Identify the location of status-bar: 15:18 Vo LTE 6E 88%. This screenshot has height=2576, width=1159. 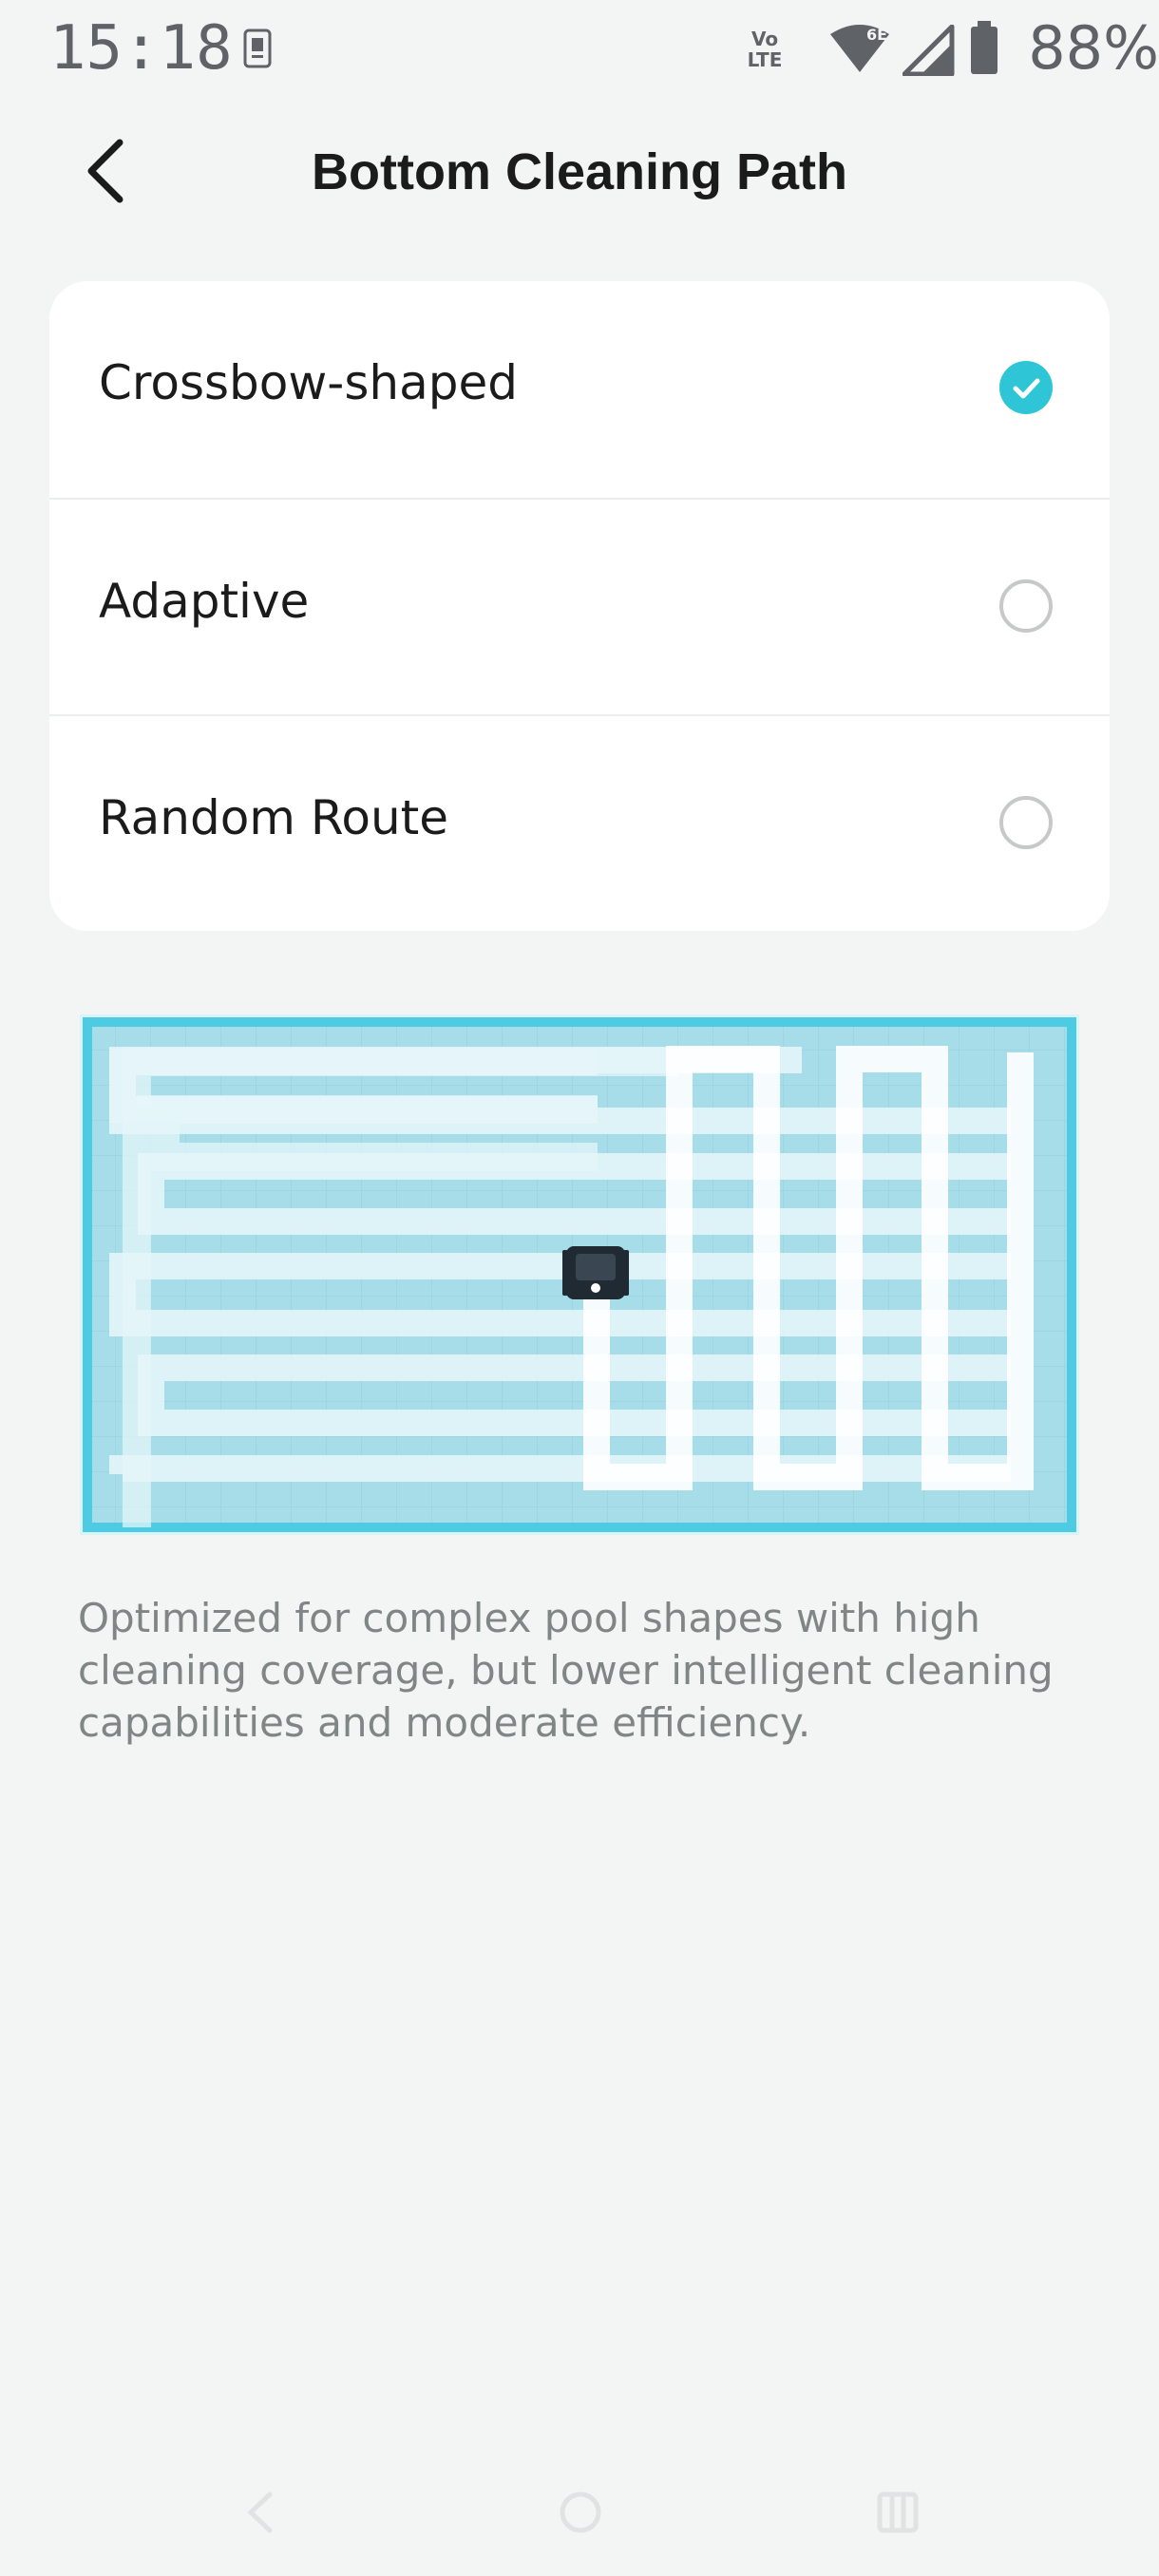
(579, 47).